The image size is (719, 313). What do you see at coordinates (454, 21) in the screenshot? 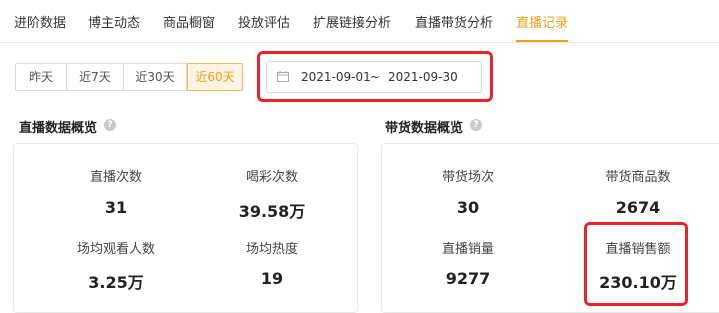
I see `tab-live-sales-analysis: 直播带货分析` at bounding box center [454, 21].